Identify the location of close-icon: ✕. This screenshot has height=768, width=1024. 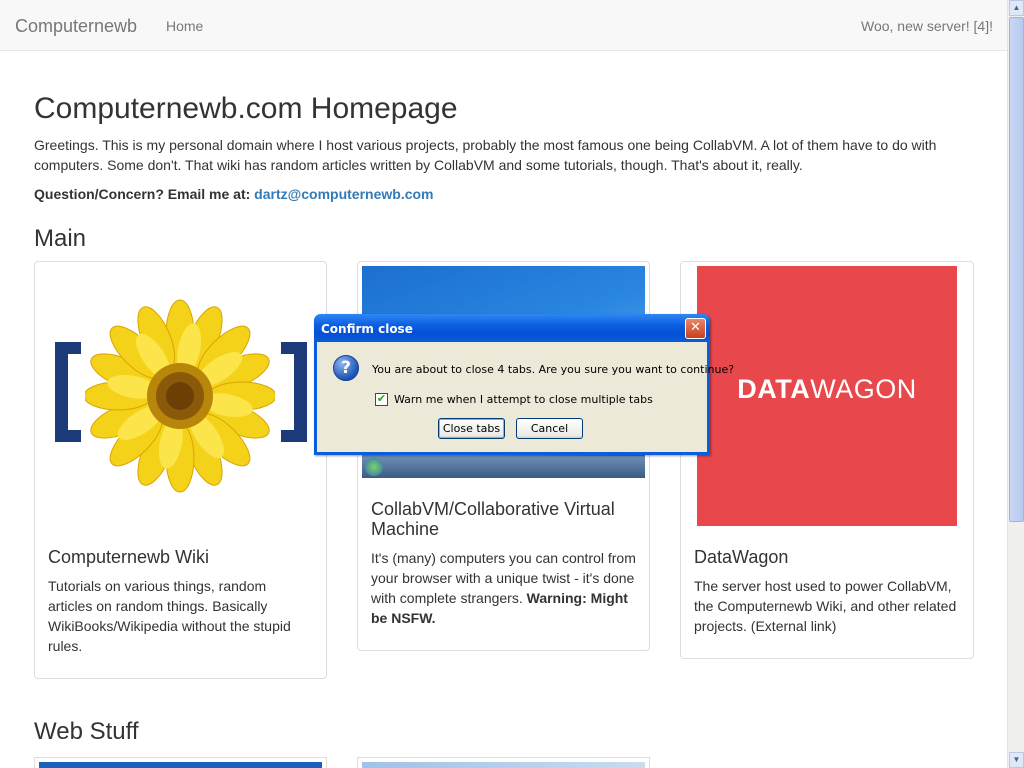
(695, 328).